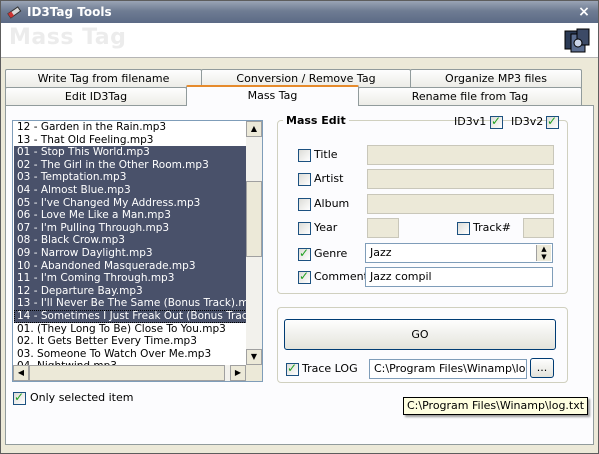 The width and height of the screenshot is (599, 454). Describe the element at coordinates (14, 12) in the screenshot. I see `app-icon` at that location.